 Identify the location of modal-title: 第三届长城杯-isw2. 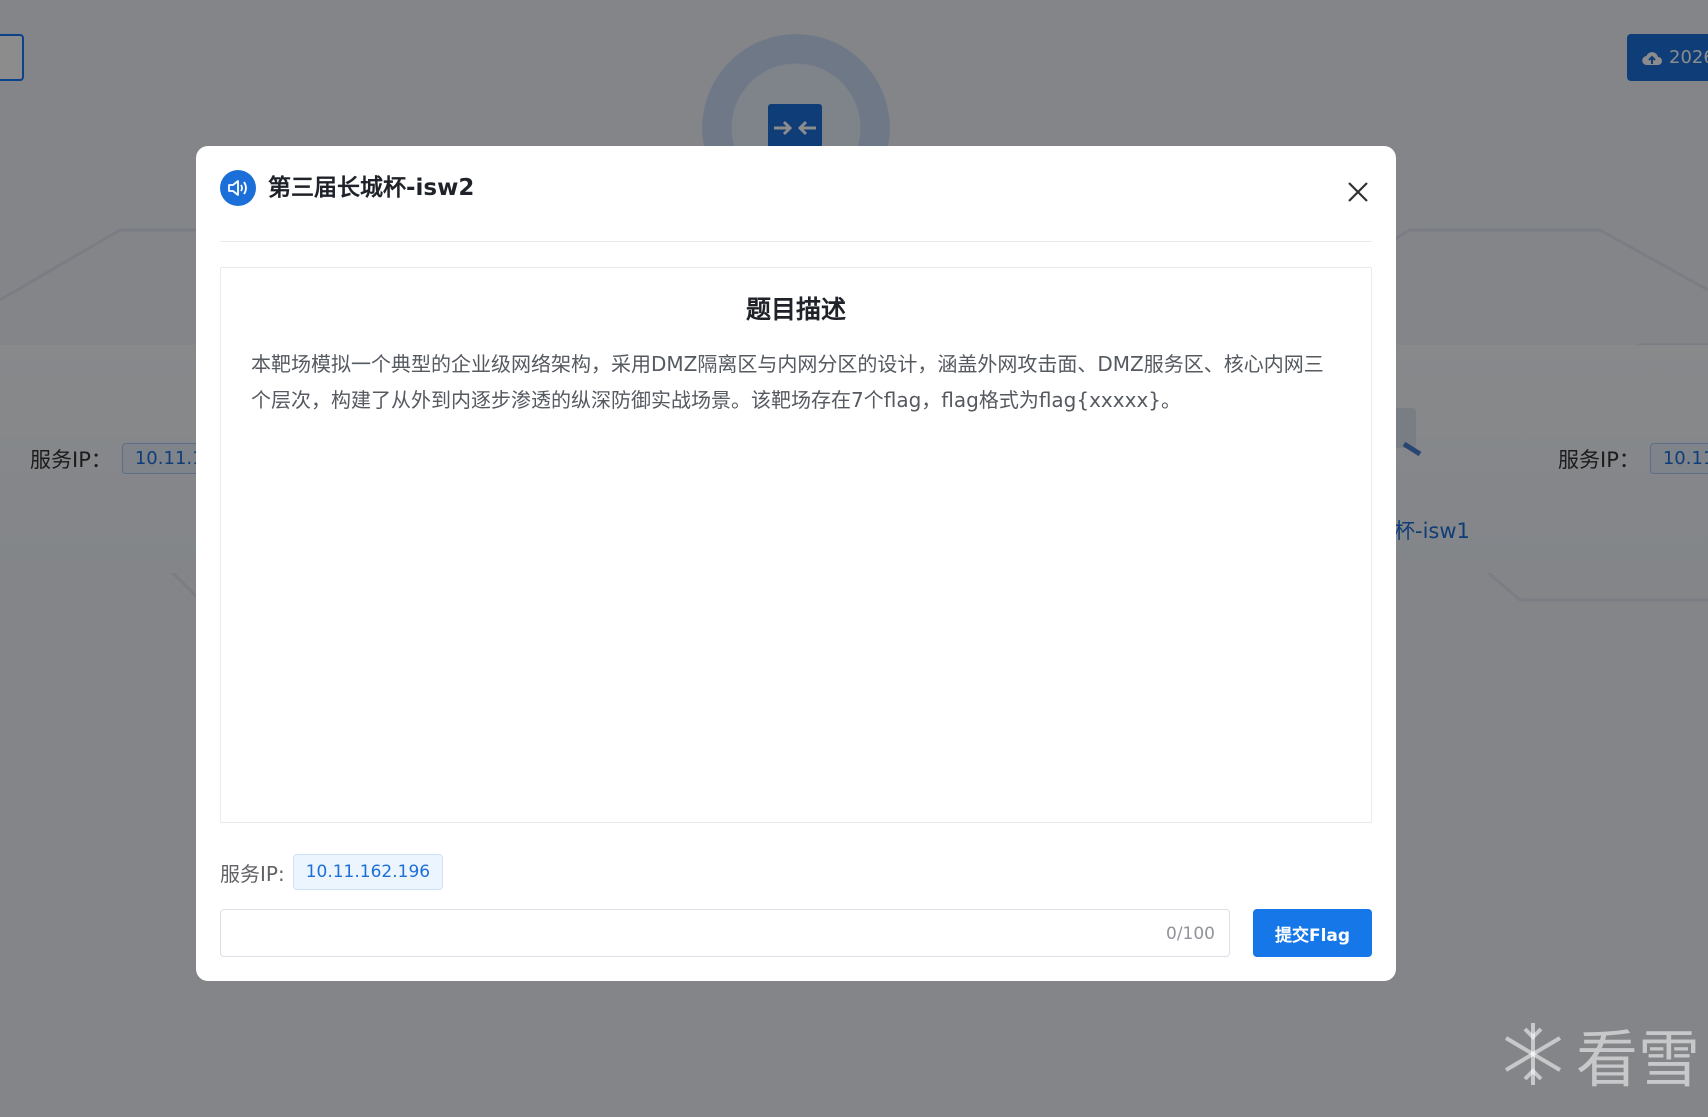
(371, 188).